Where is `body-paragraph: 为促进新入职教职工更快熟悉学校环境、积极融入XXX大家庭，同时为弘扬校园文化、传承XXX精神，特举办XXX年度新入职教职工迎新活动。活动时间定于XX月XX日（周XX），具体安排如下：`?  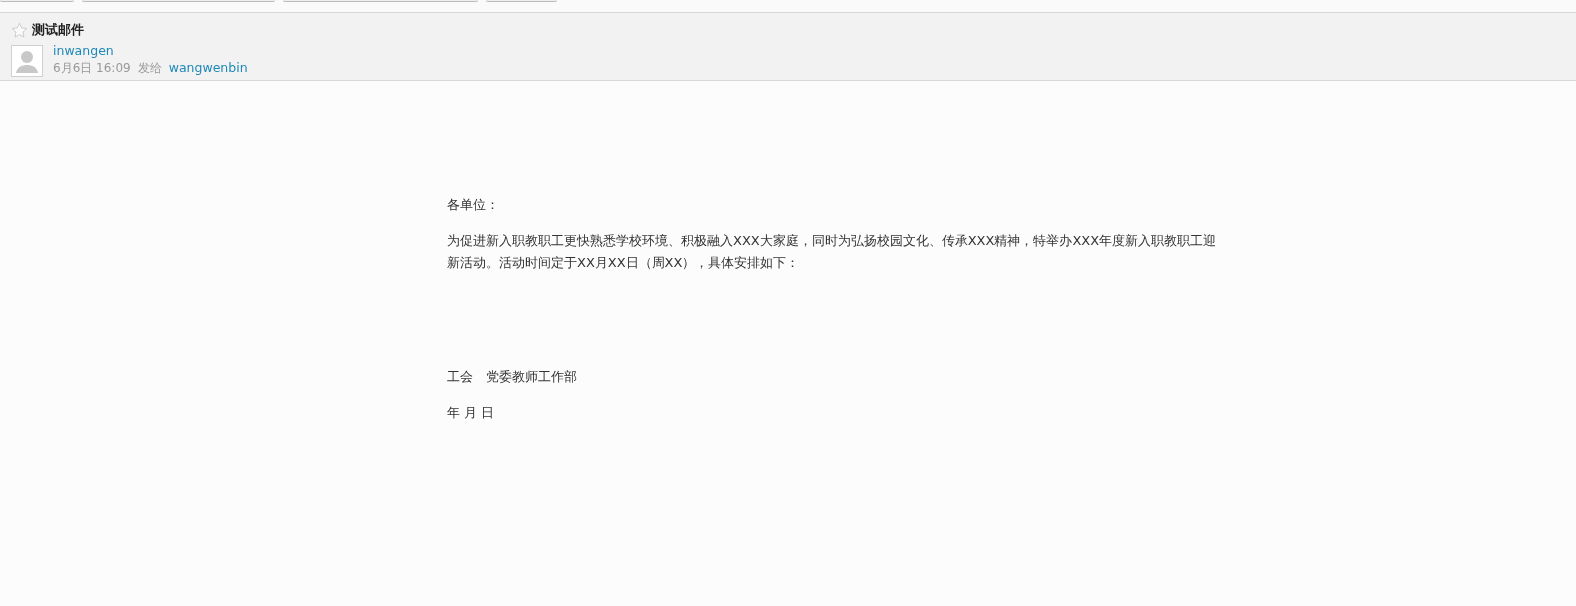
body-paragraph: 为促进新入职教职工更快熟悉学校环境、积极融入XXX大家庭，同时为弘扬校园文化、传承XXX精神，特举办XXX年度新入职教职工迎新活动。活动时间定于XX月XX日（周XX），具体安排如下： is located at coordinates (832, 252).